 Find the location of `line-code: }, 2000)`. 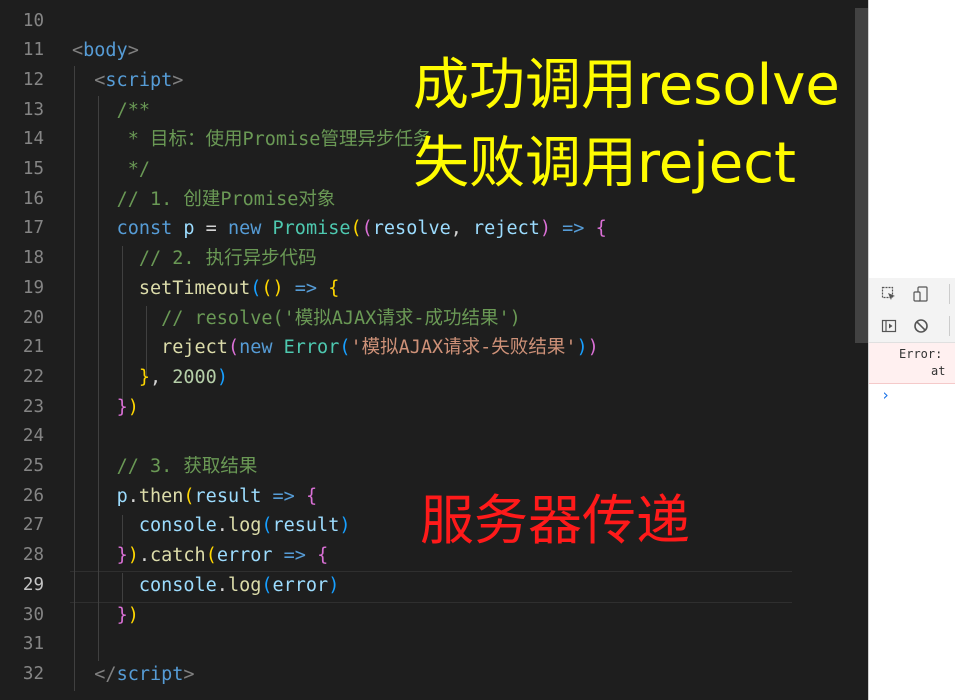

line-code: }, 2000) is located at coordinates (150, 378).